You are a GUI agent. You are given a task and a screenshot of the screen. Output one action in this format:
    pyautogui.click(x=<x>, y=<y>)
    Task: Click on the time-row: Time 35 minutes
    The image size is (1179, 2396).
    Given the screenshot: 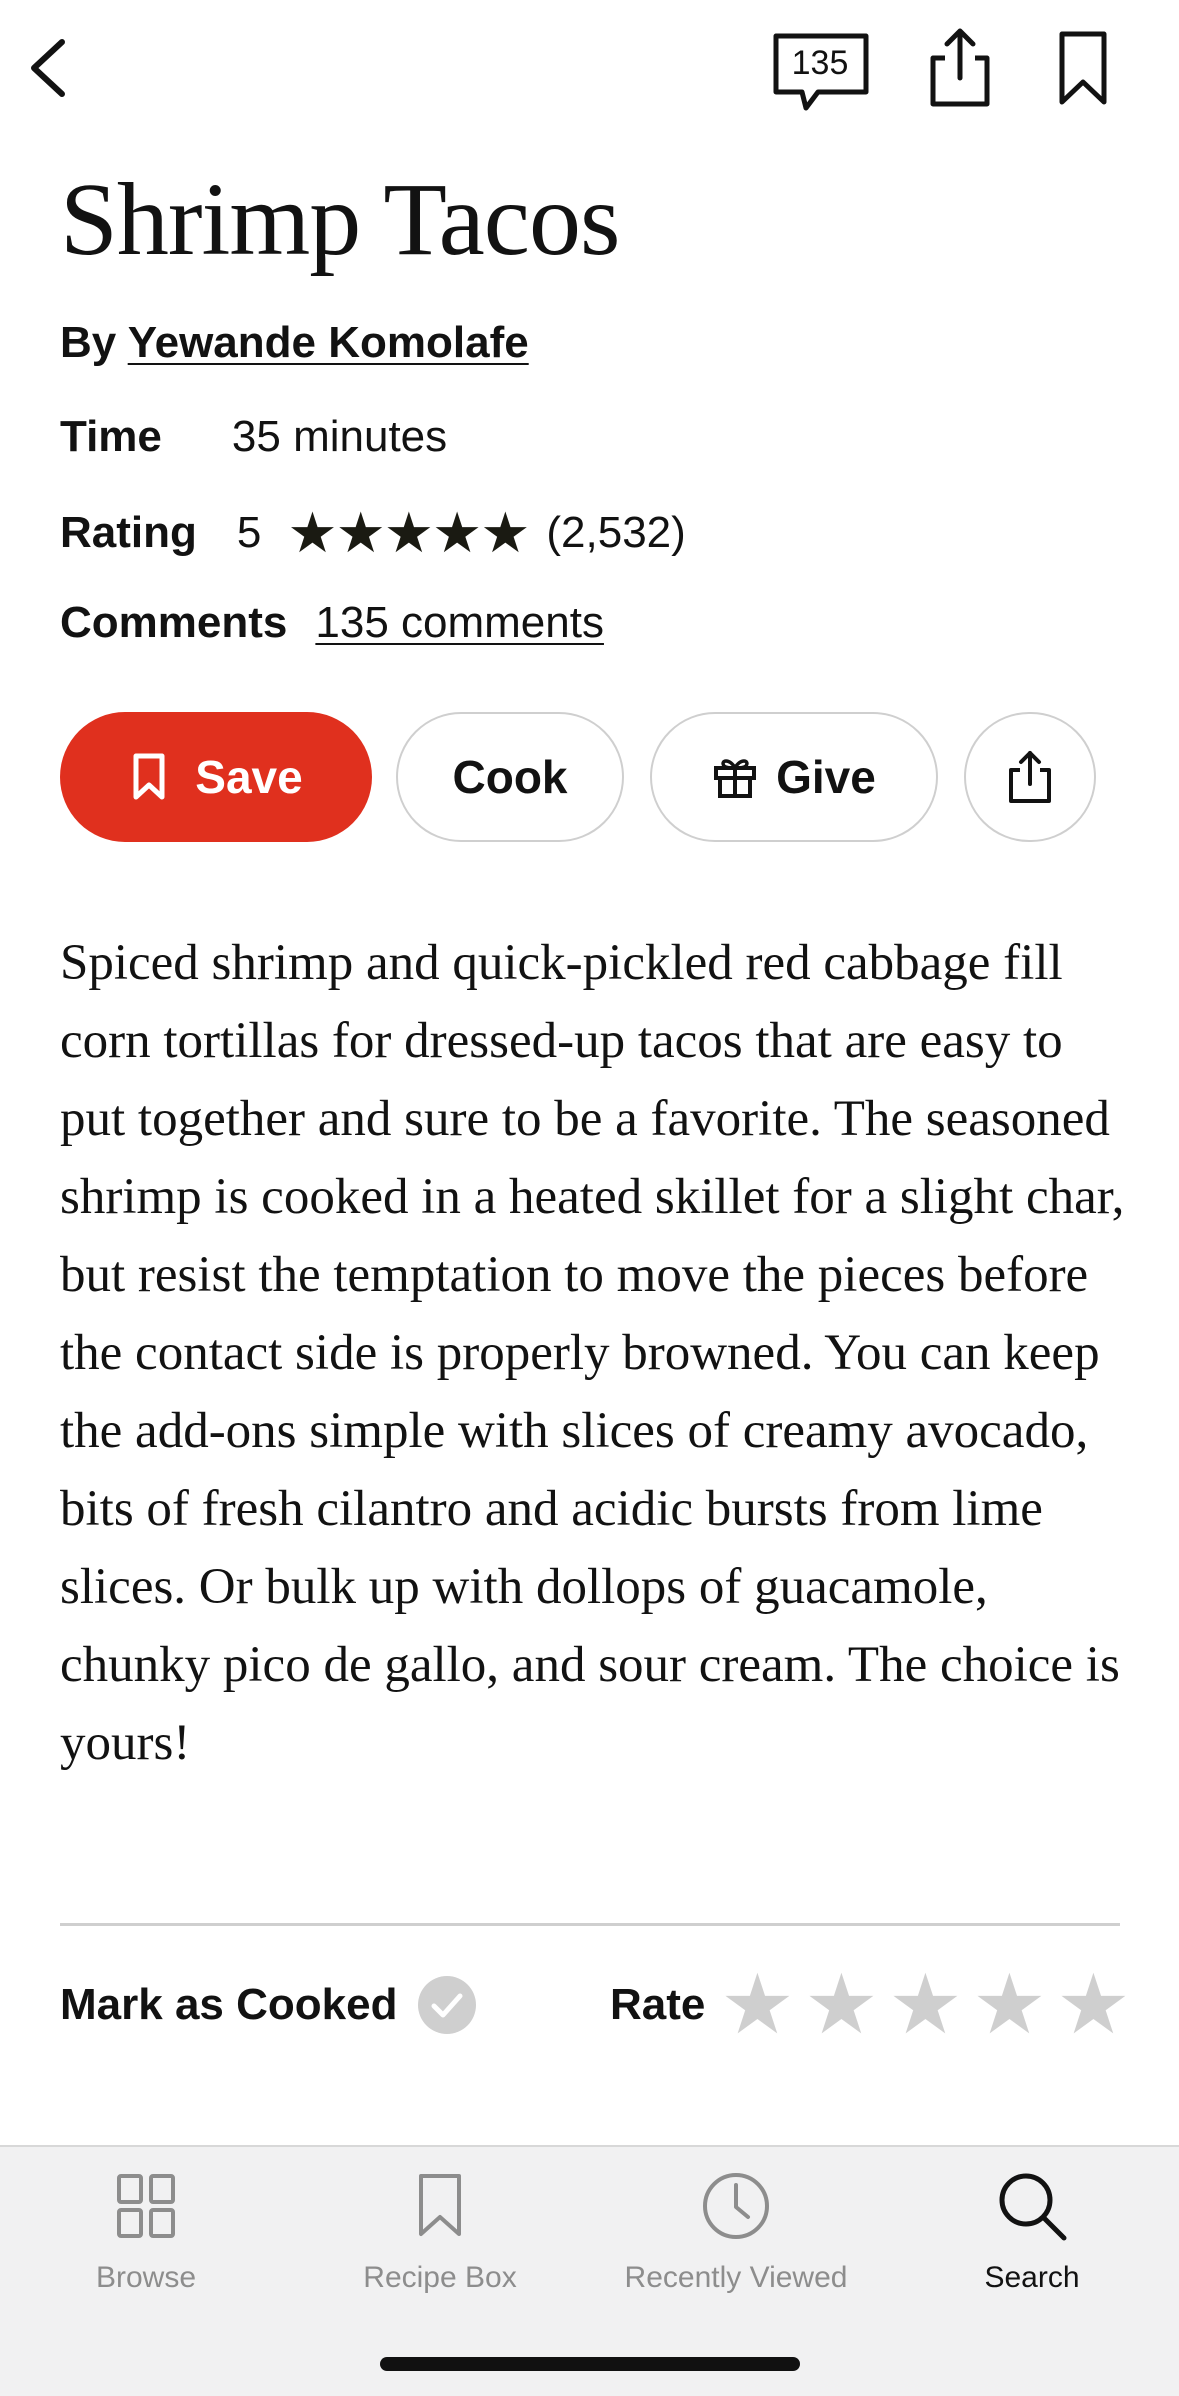 What is the action you would take?
    pyautogui.click(x=253, y=437)
    